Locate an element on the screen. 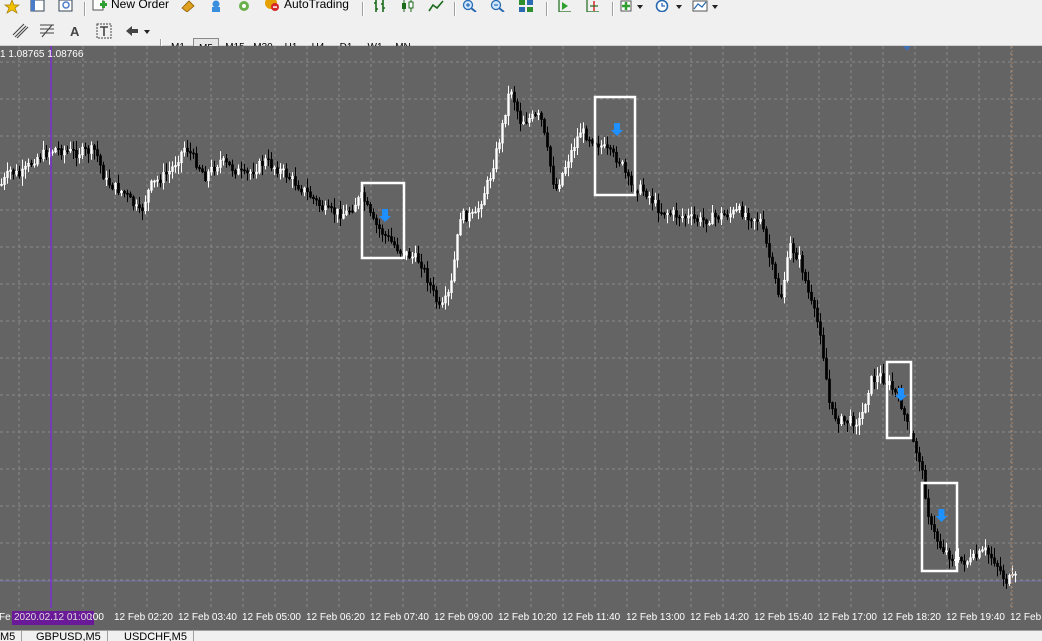 This screenshot has width=1042, height=641. text-label-icon is located at coordinates (104, 31).